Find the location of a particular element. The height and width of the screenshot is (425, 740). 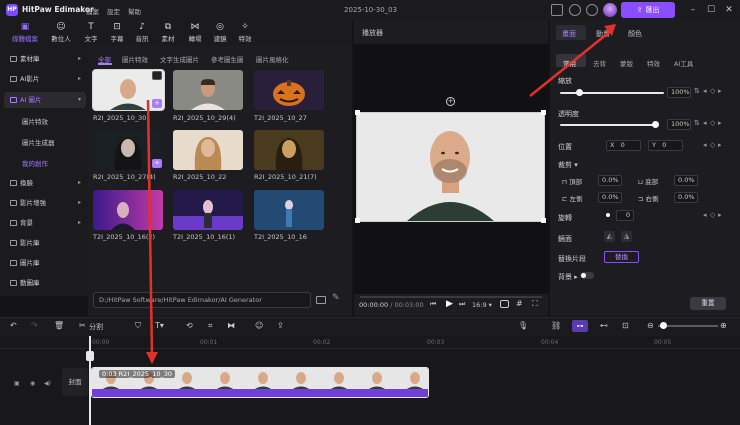

annotation-arrow-down is located at coordinates (150, 228).